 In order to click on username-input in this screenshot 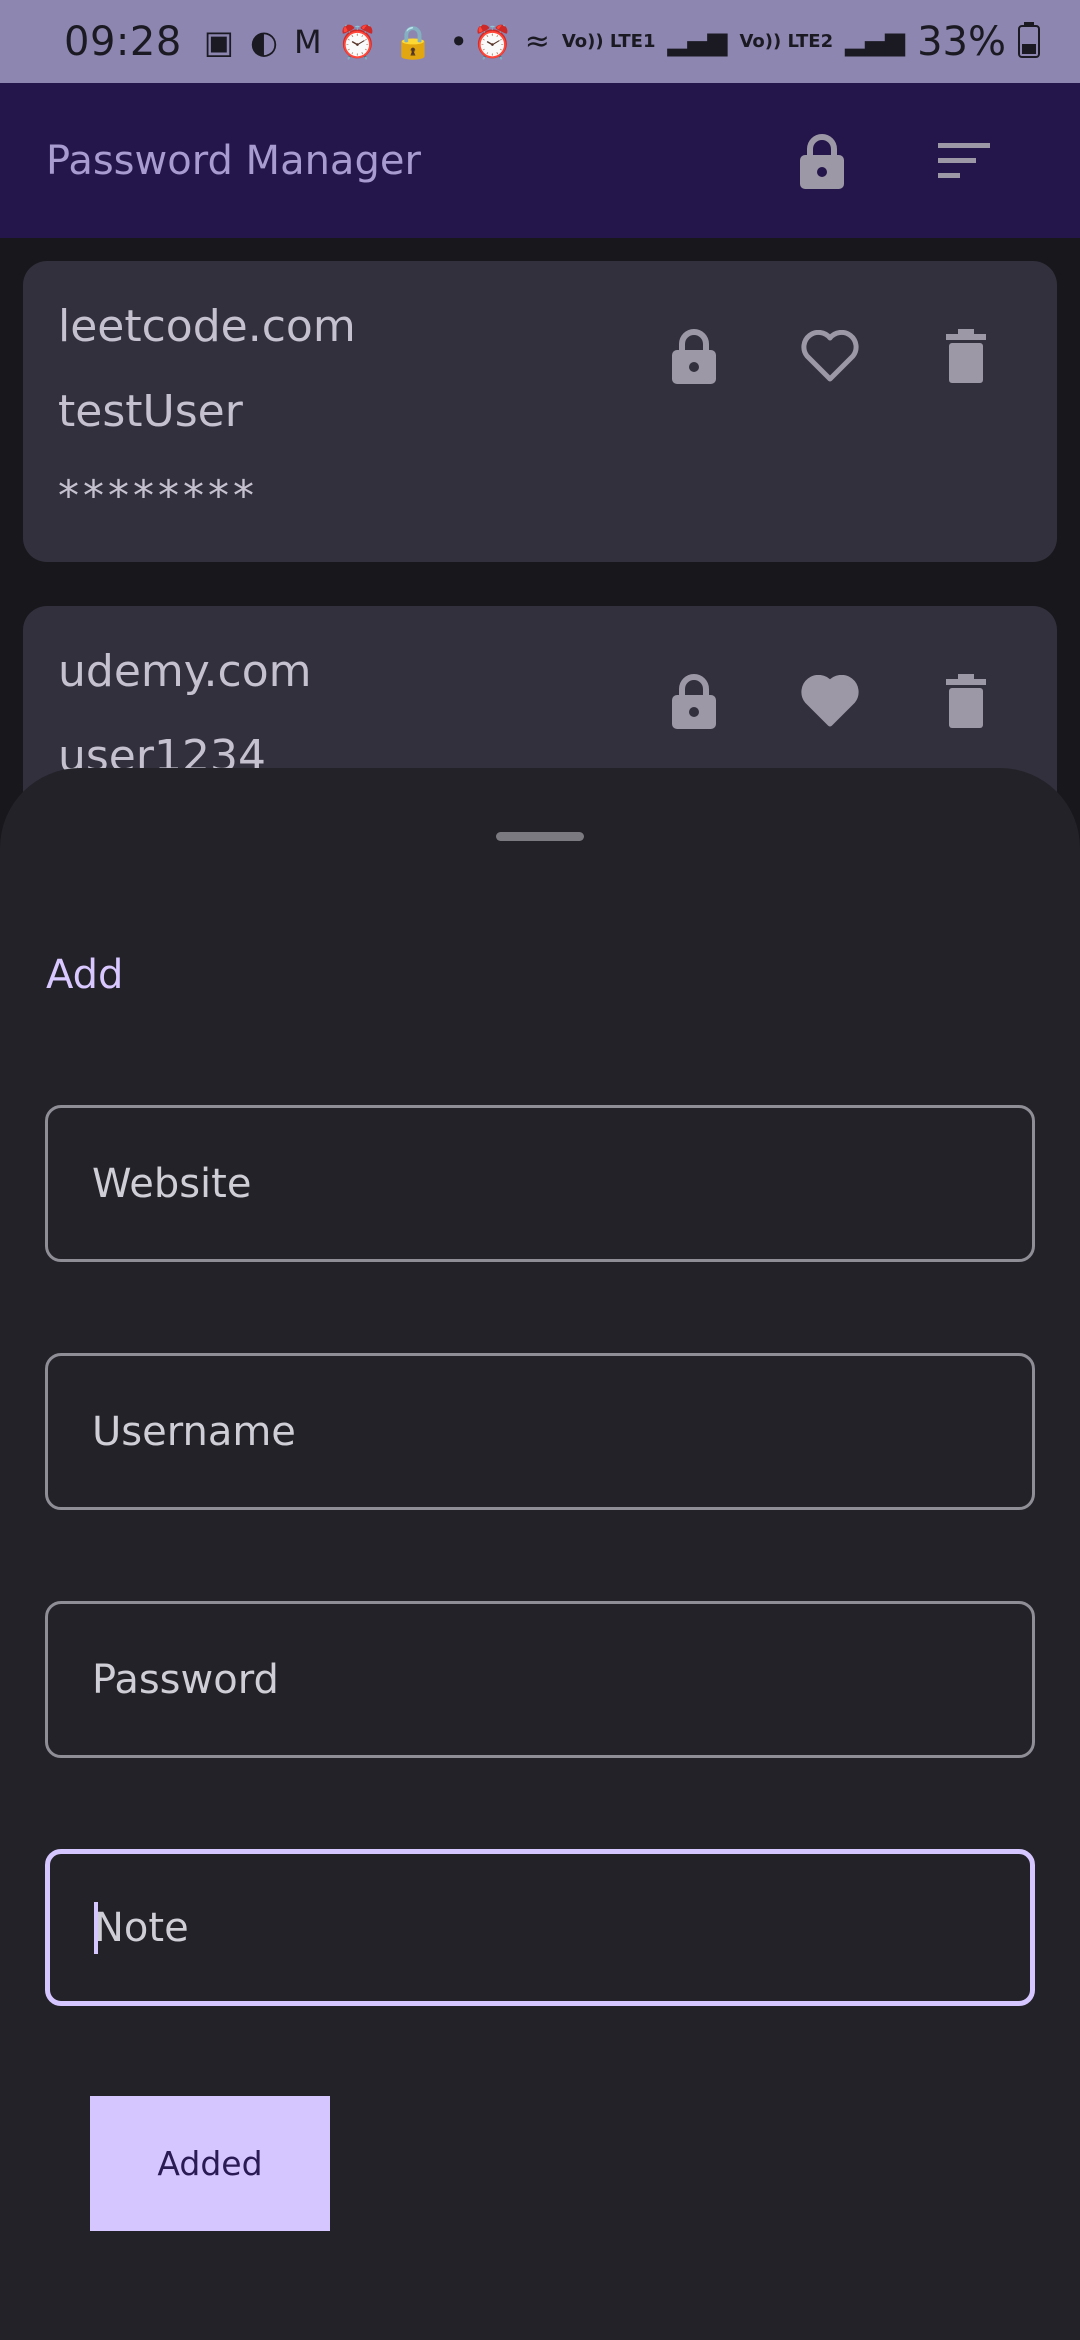, I will do `click(562, 1431)`.